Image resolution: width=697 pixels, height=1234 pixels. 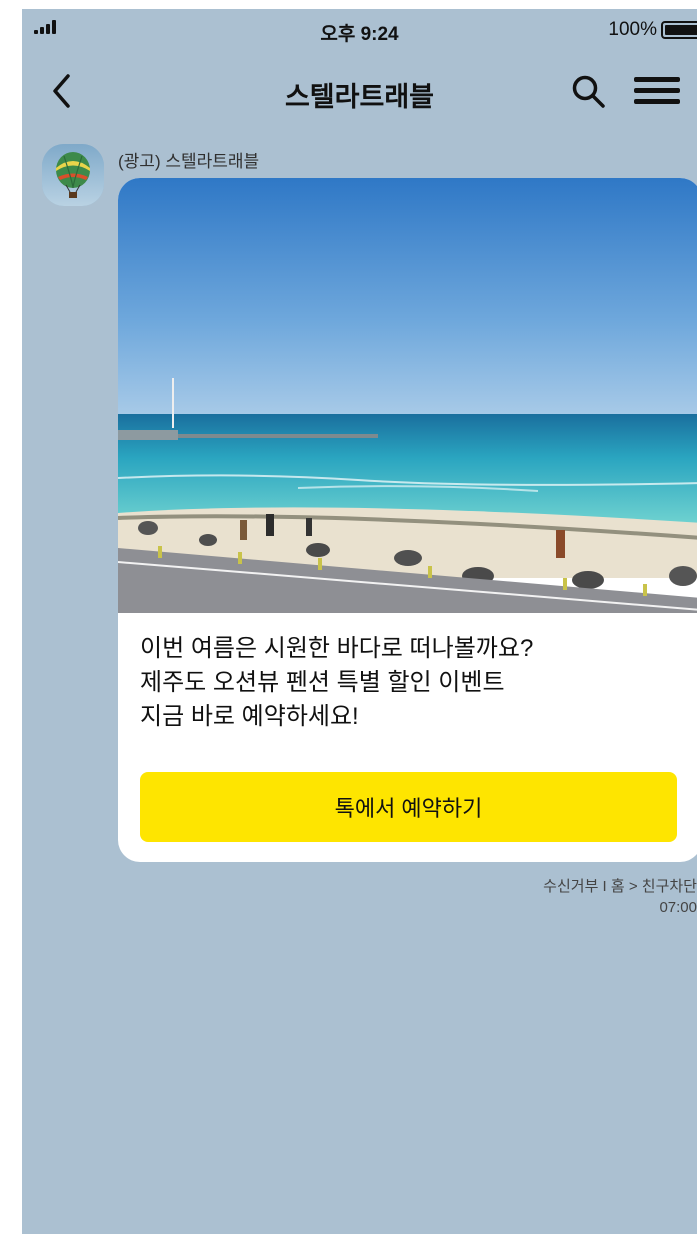 I want to click on search-icon, so click(x=588, y=91).